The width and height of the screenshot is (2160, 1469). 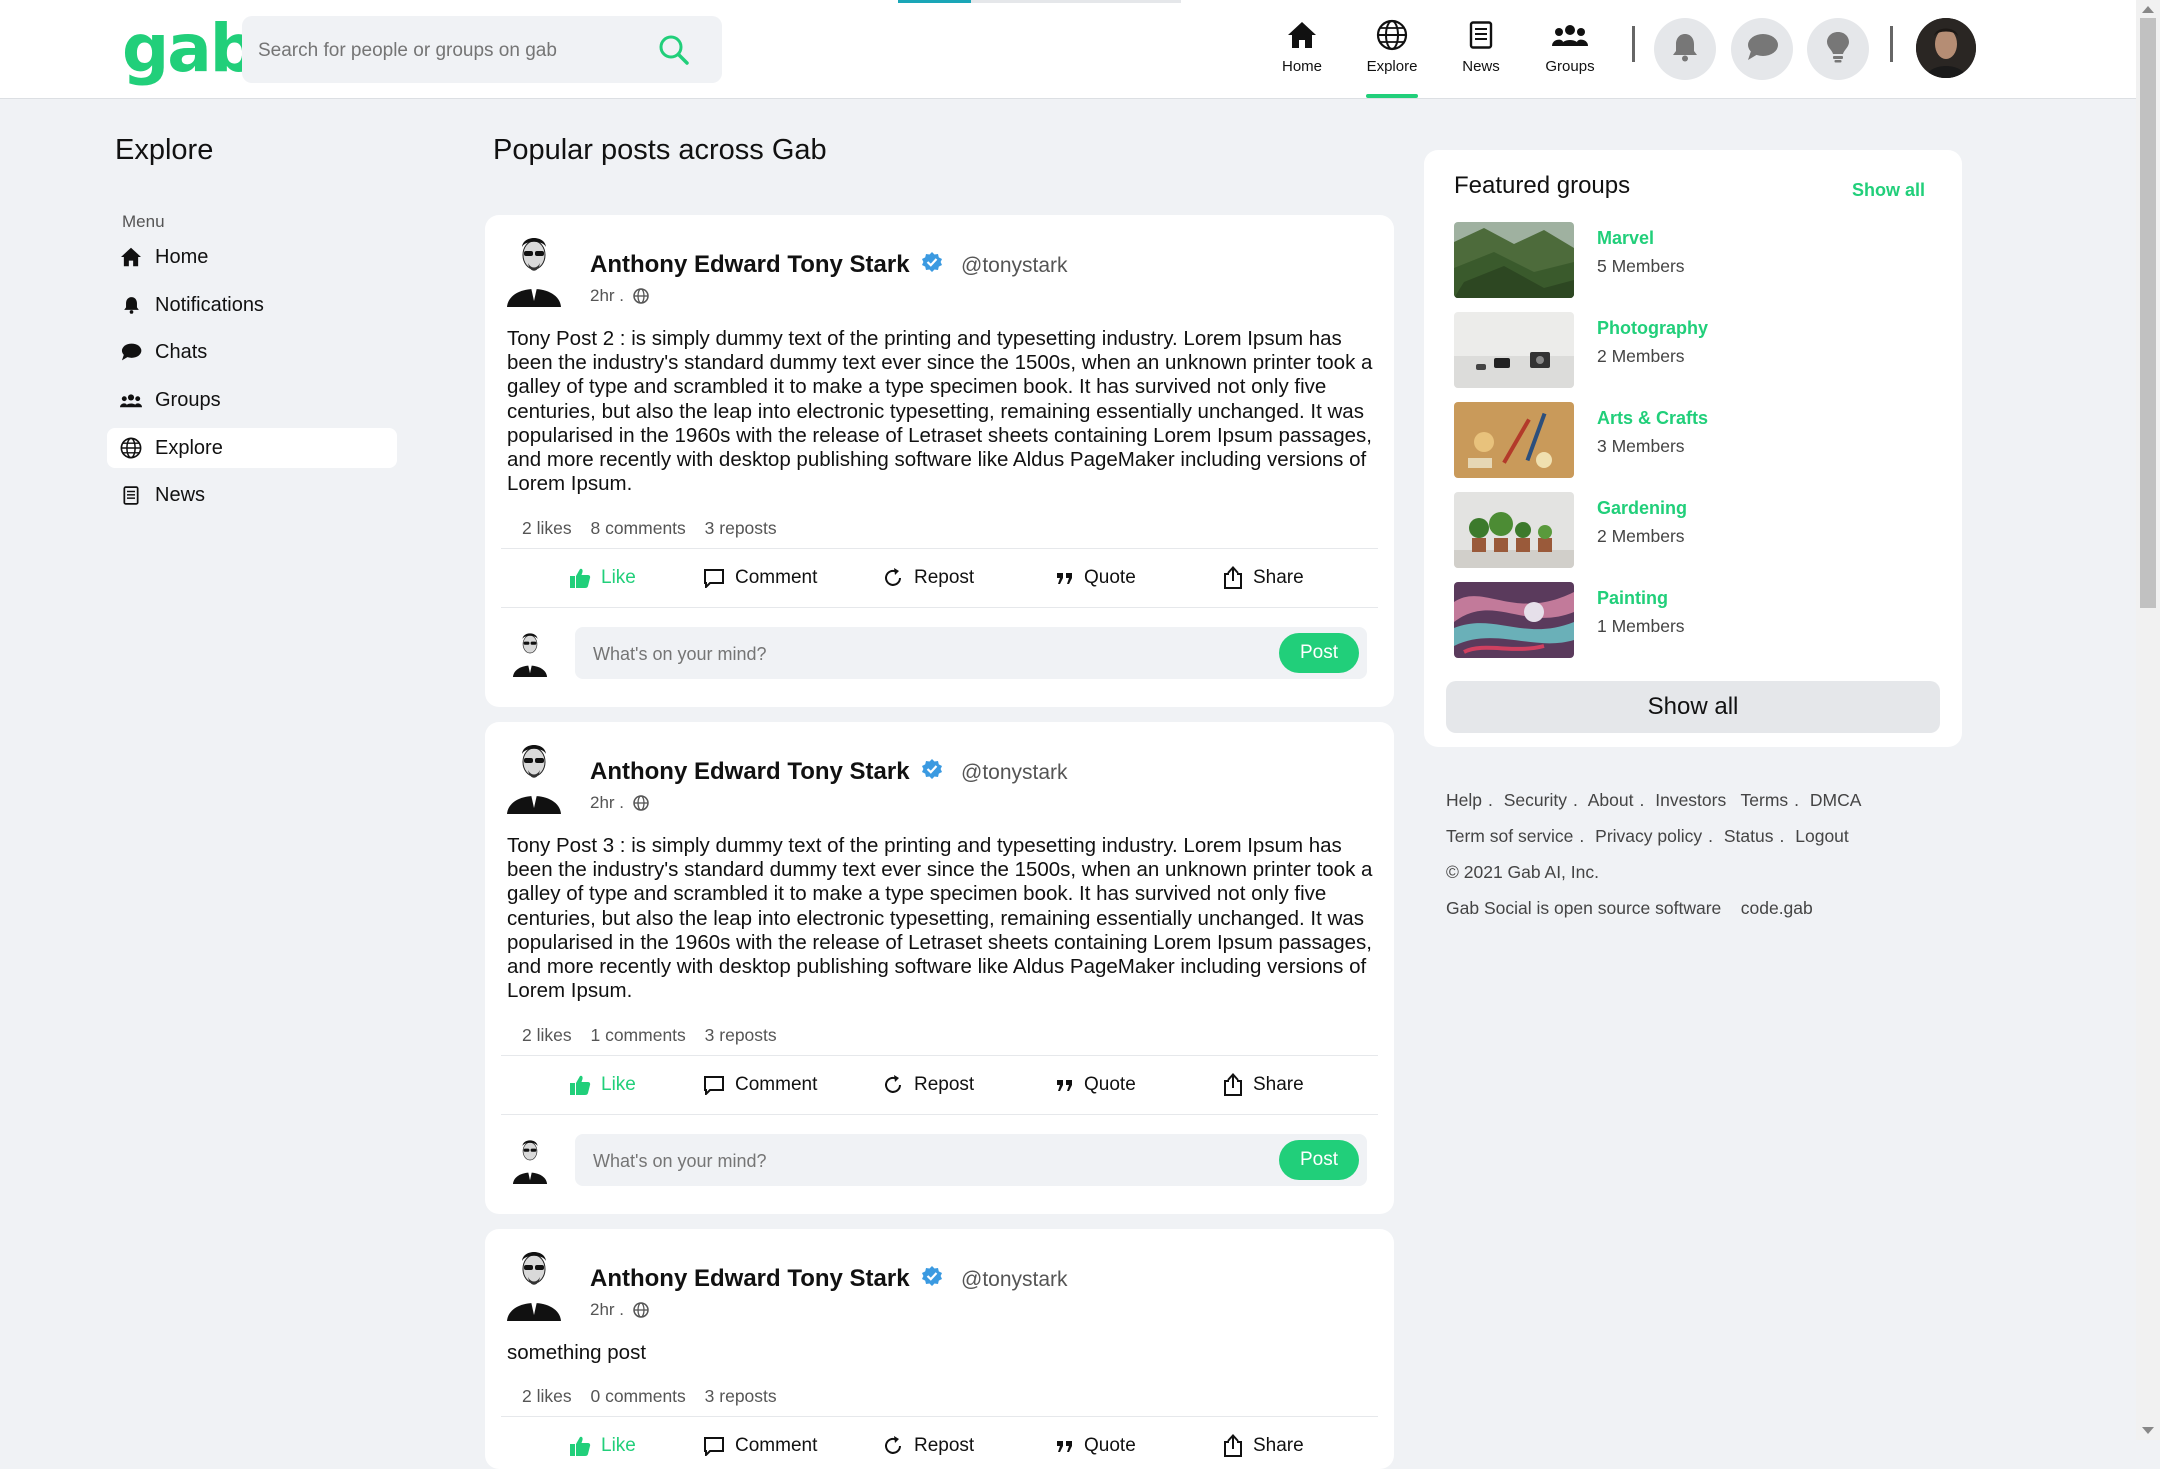 What do you see at coordinates (189, 48) in the screenshot?
I see `gab-logo: gab` at bounding box center [189, 48].